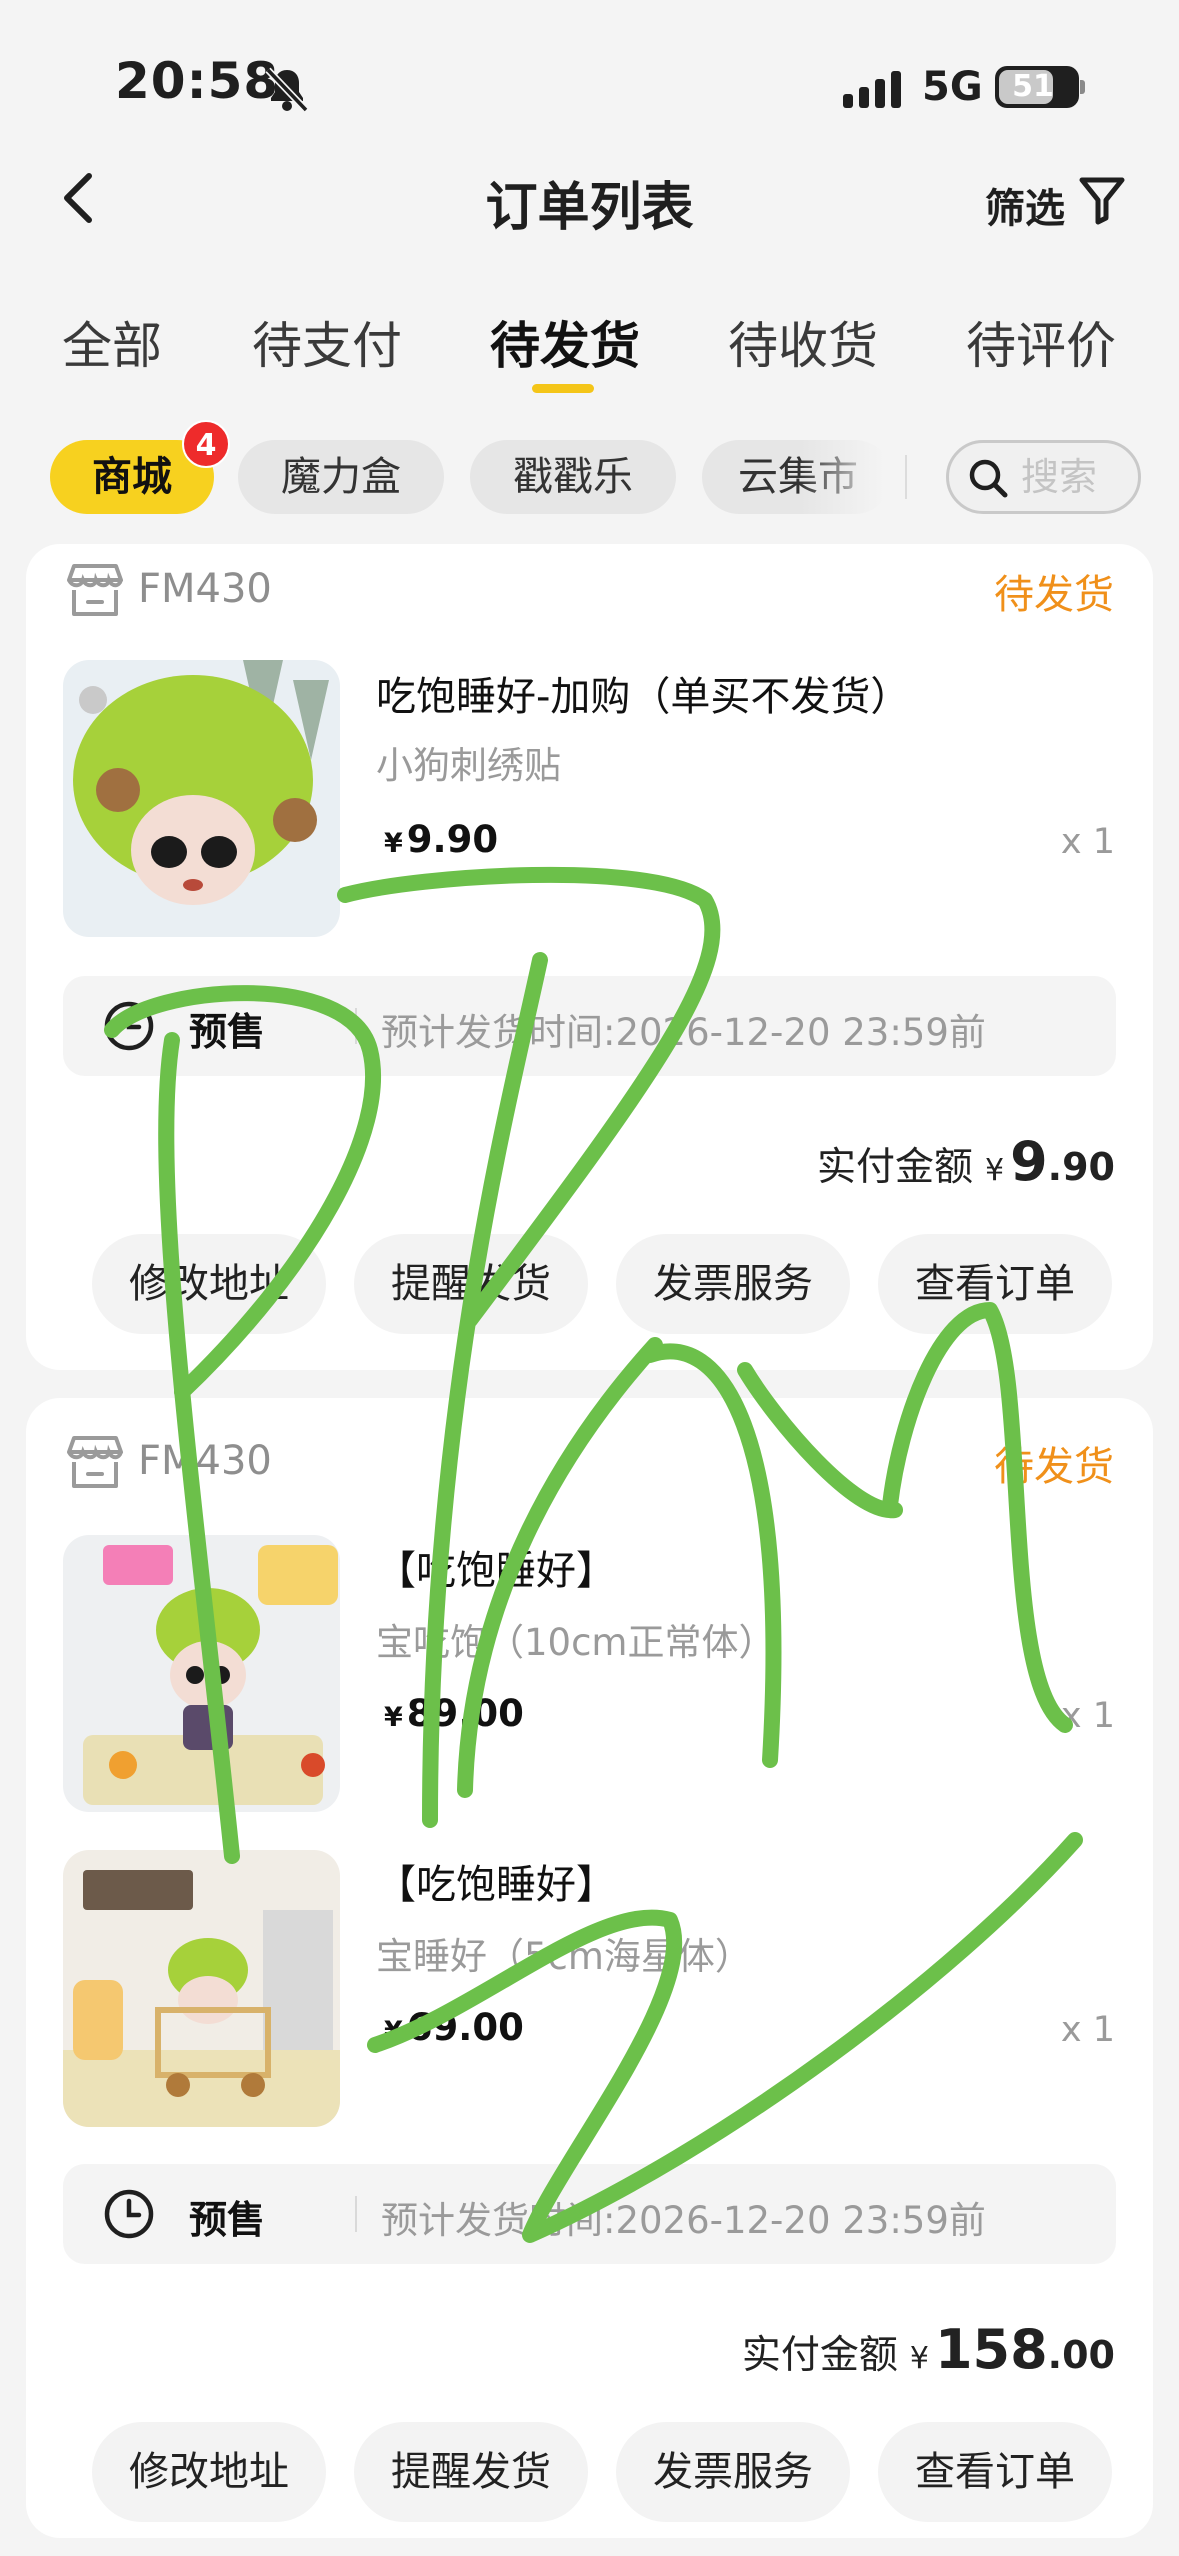 This screenshot has width=1179, height=2556. What do you see at coordinates (465, 1713) in the screenshot?
I see `product-price-value: 89.00` at bounding box center [465, 1713].